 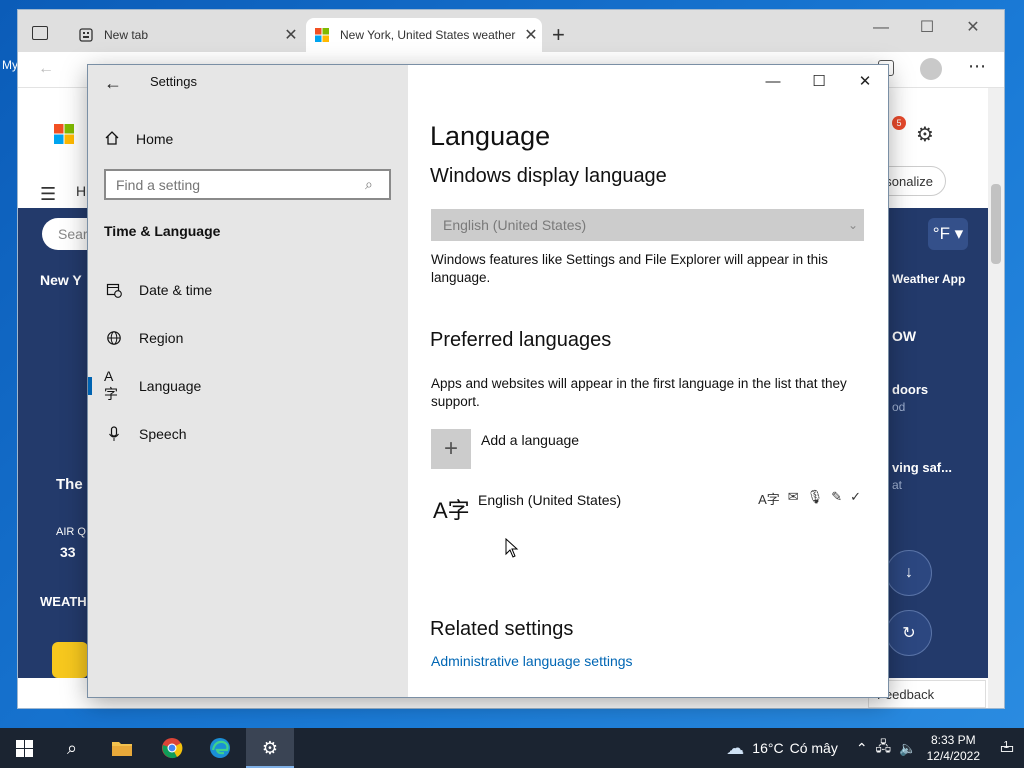 What do you see at coordinates (977, 66) in the screenshot?
I see `more-options-icon: ⋯` at bounding box center [977, 66].